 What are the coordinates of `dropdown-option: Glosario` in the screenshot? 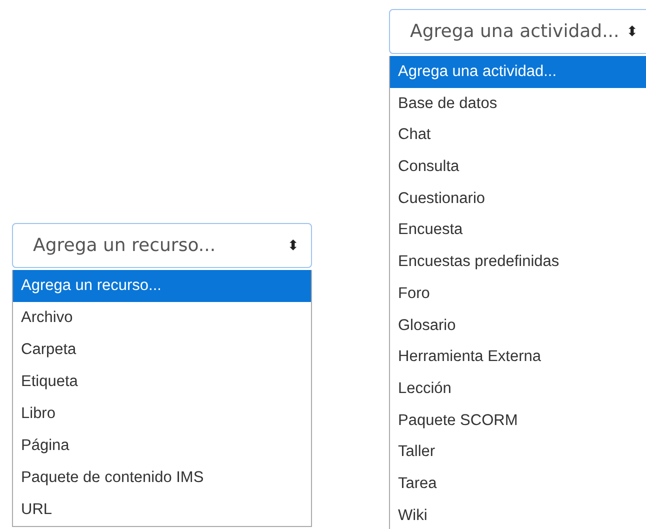 It's located at (518, 326).